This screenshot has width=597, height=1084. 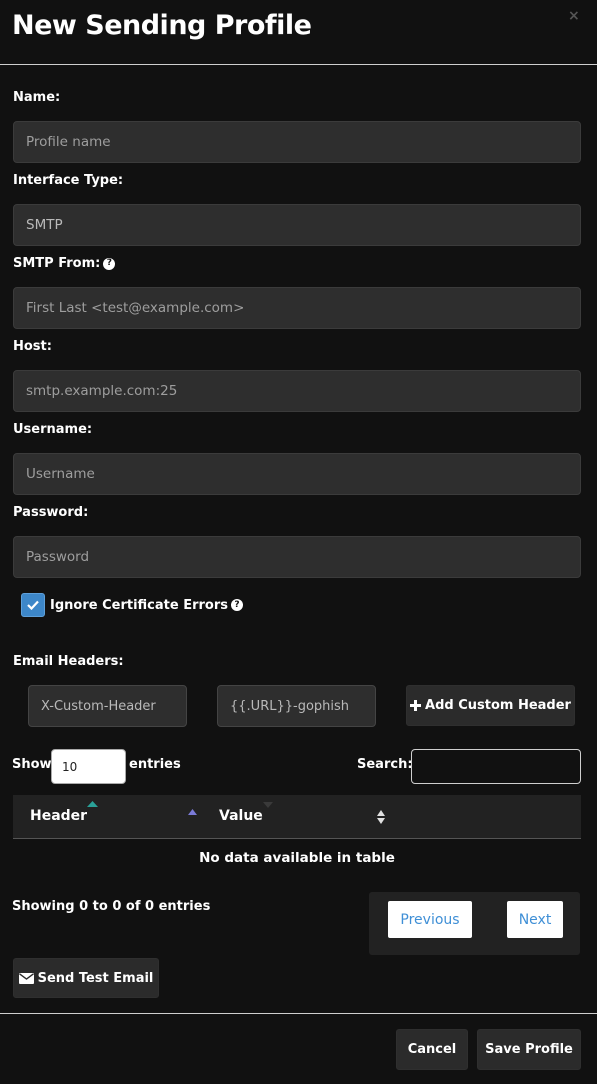 I want to click on modal-title: New Sending Profile, so click(x=162, y=25).